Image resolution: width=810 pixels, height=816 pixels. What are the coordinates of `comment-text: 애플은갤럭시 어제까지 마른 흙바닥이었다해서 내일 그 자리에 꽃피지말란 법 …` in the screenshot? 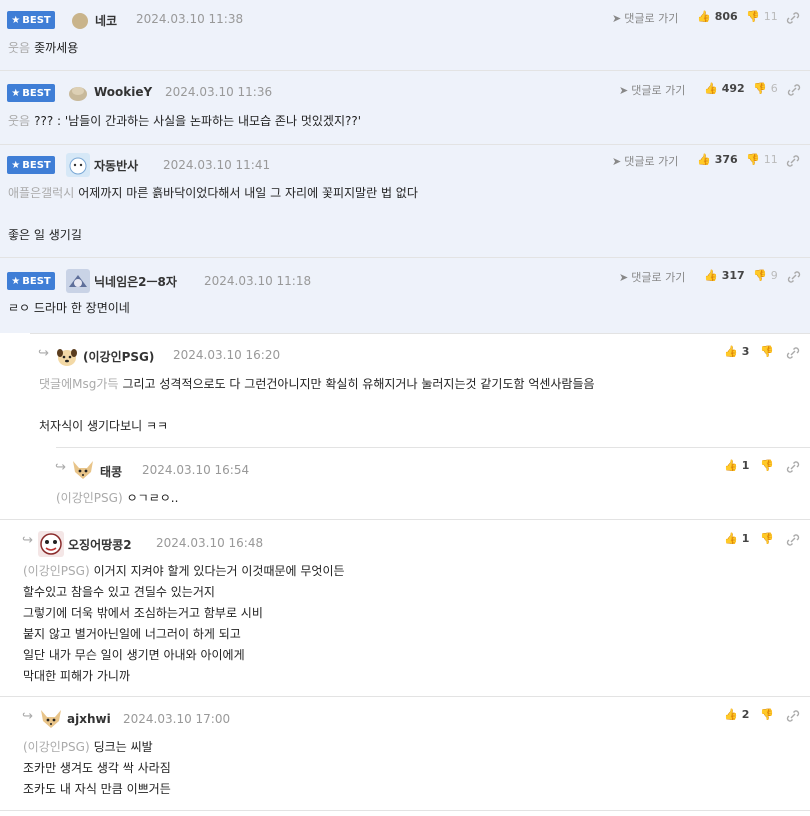 It's located at (213, 214).